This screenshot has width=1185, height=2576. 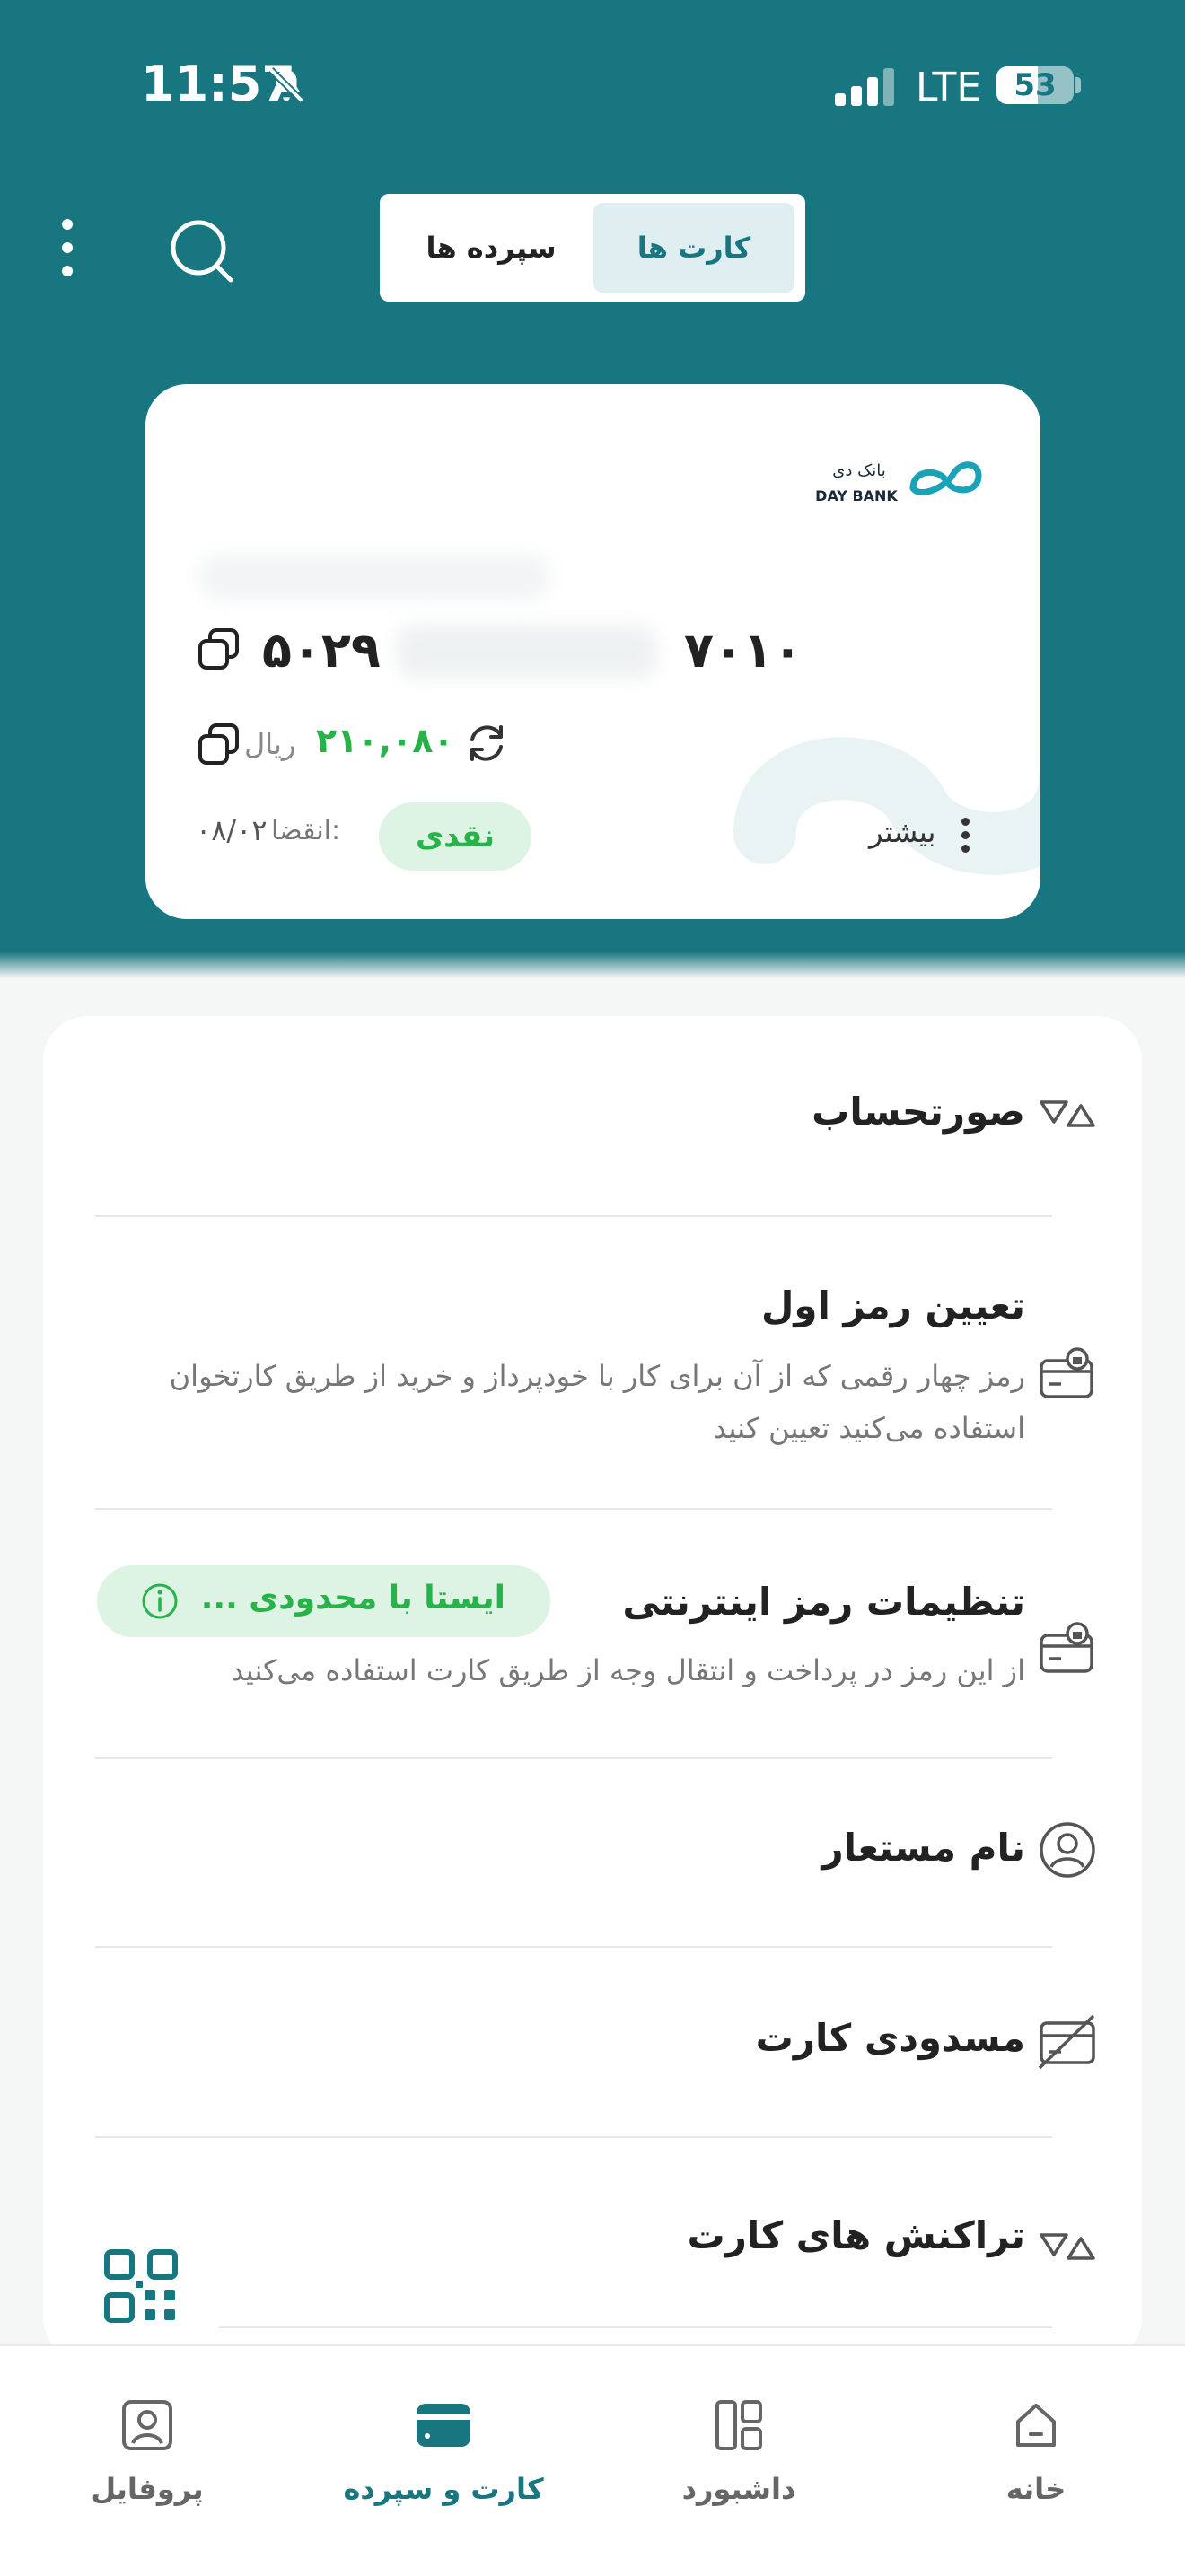 I want to click on nav-home-label: خانه, so click(x=1035, y=2489).